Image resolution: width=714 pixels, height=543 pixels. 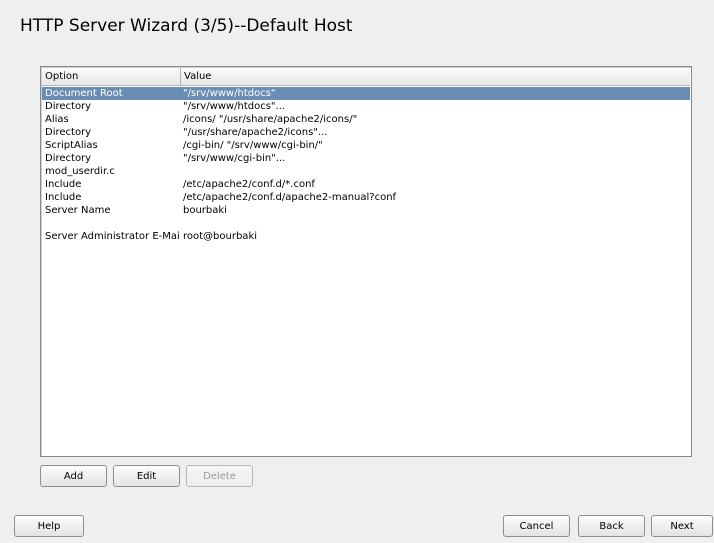 I want to click on page-title: HTTP Server Wizard (3/5)--Default Host, so click(x=186, y=26).